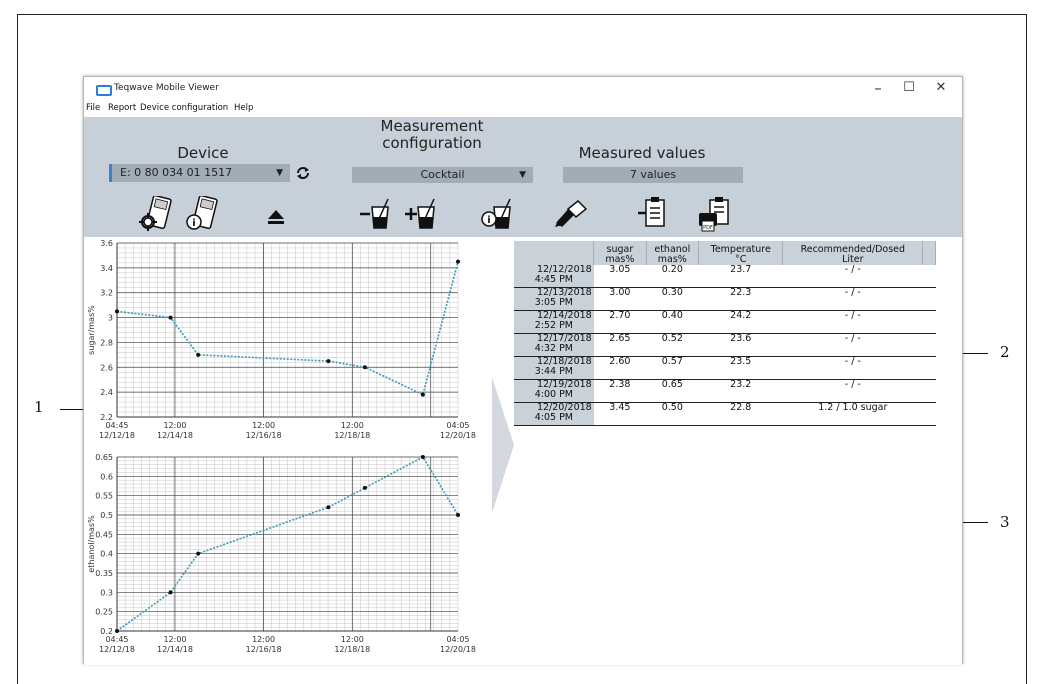 This screenshot has height=684, width=1044. Describe the element at coordinates (878, 88) in the screenshot. I see `minimize-button: –` at that location.